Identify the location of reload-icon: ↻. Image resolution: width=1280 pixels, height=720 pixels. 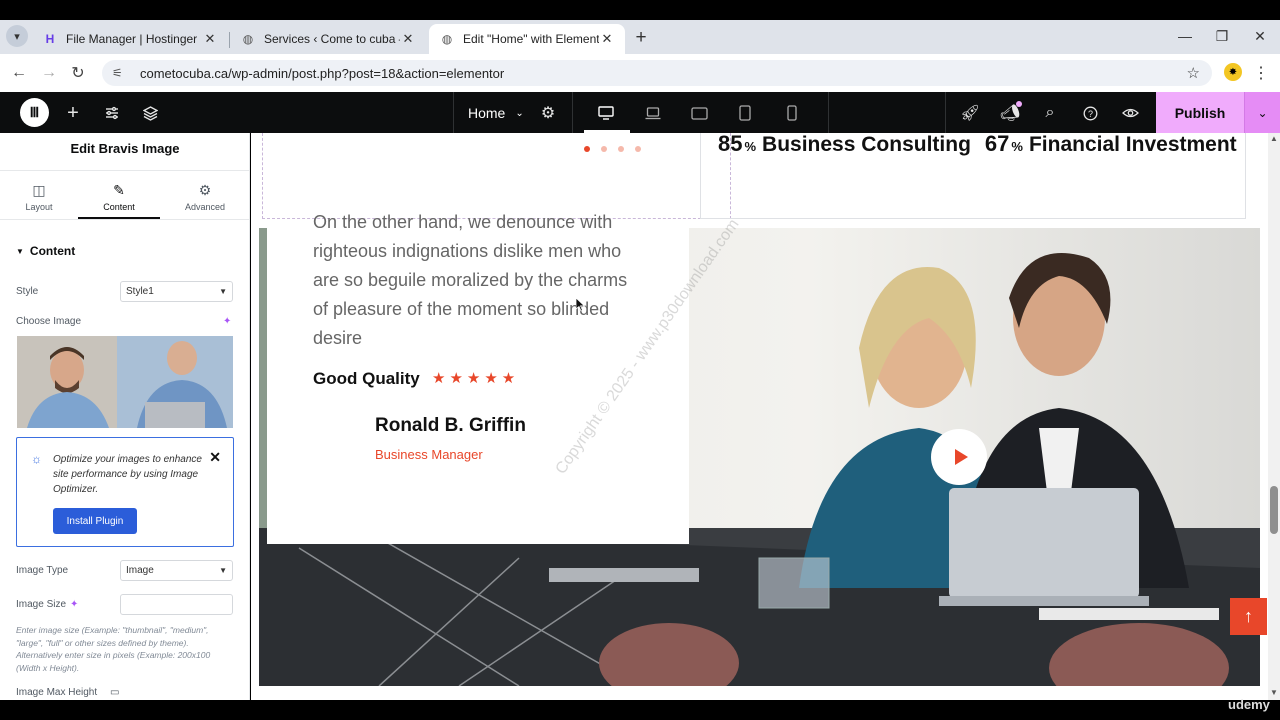
(78, 73).